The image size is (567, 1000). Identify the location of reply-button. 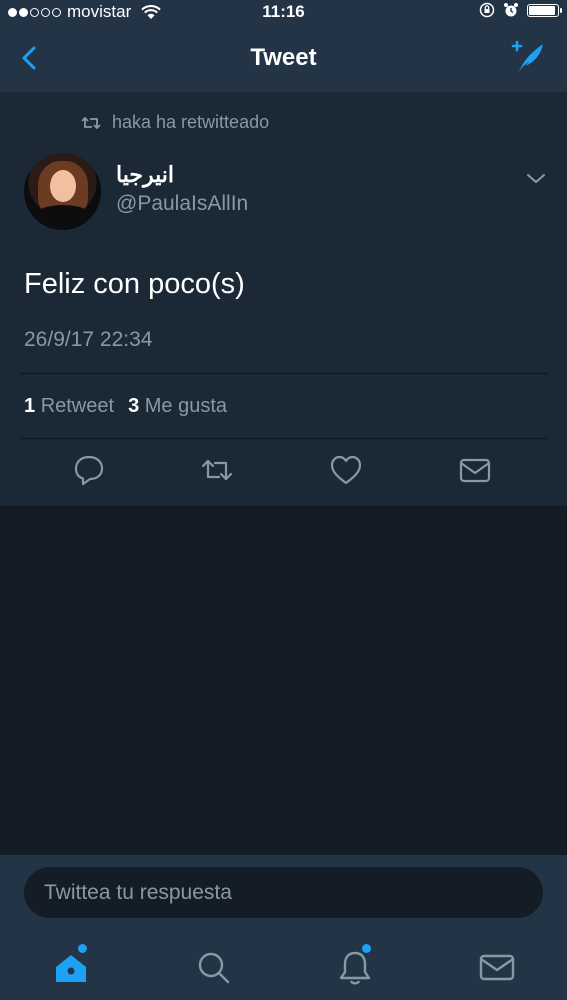
(89, 470).